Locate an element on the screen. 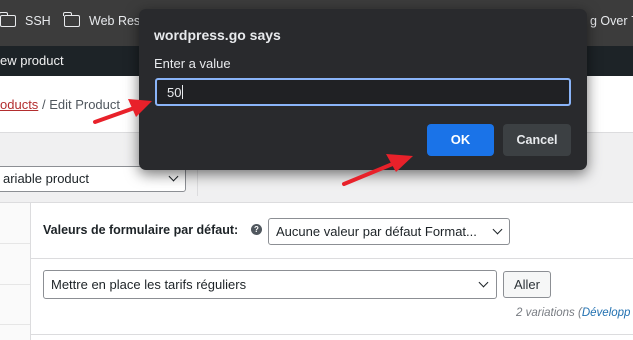 Image resolution: width=633 pixels, height=340 pixels. cancel-button: Cancel is located at coordinates (537, 140).